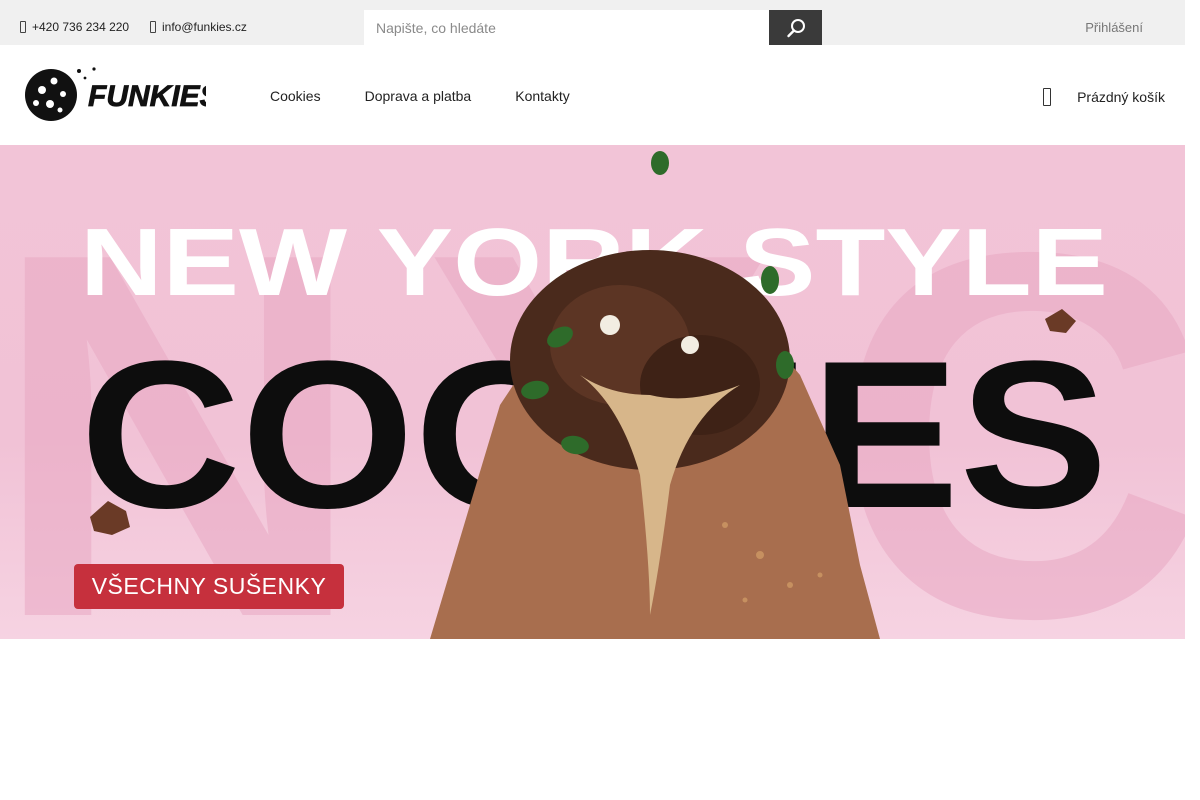  Describe the element at coordinates (566, 27) in the screenshot. I see `search-input` at that location.